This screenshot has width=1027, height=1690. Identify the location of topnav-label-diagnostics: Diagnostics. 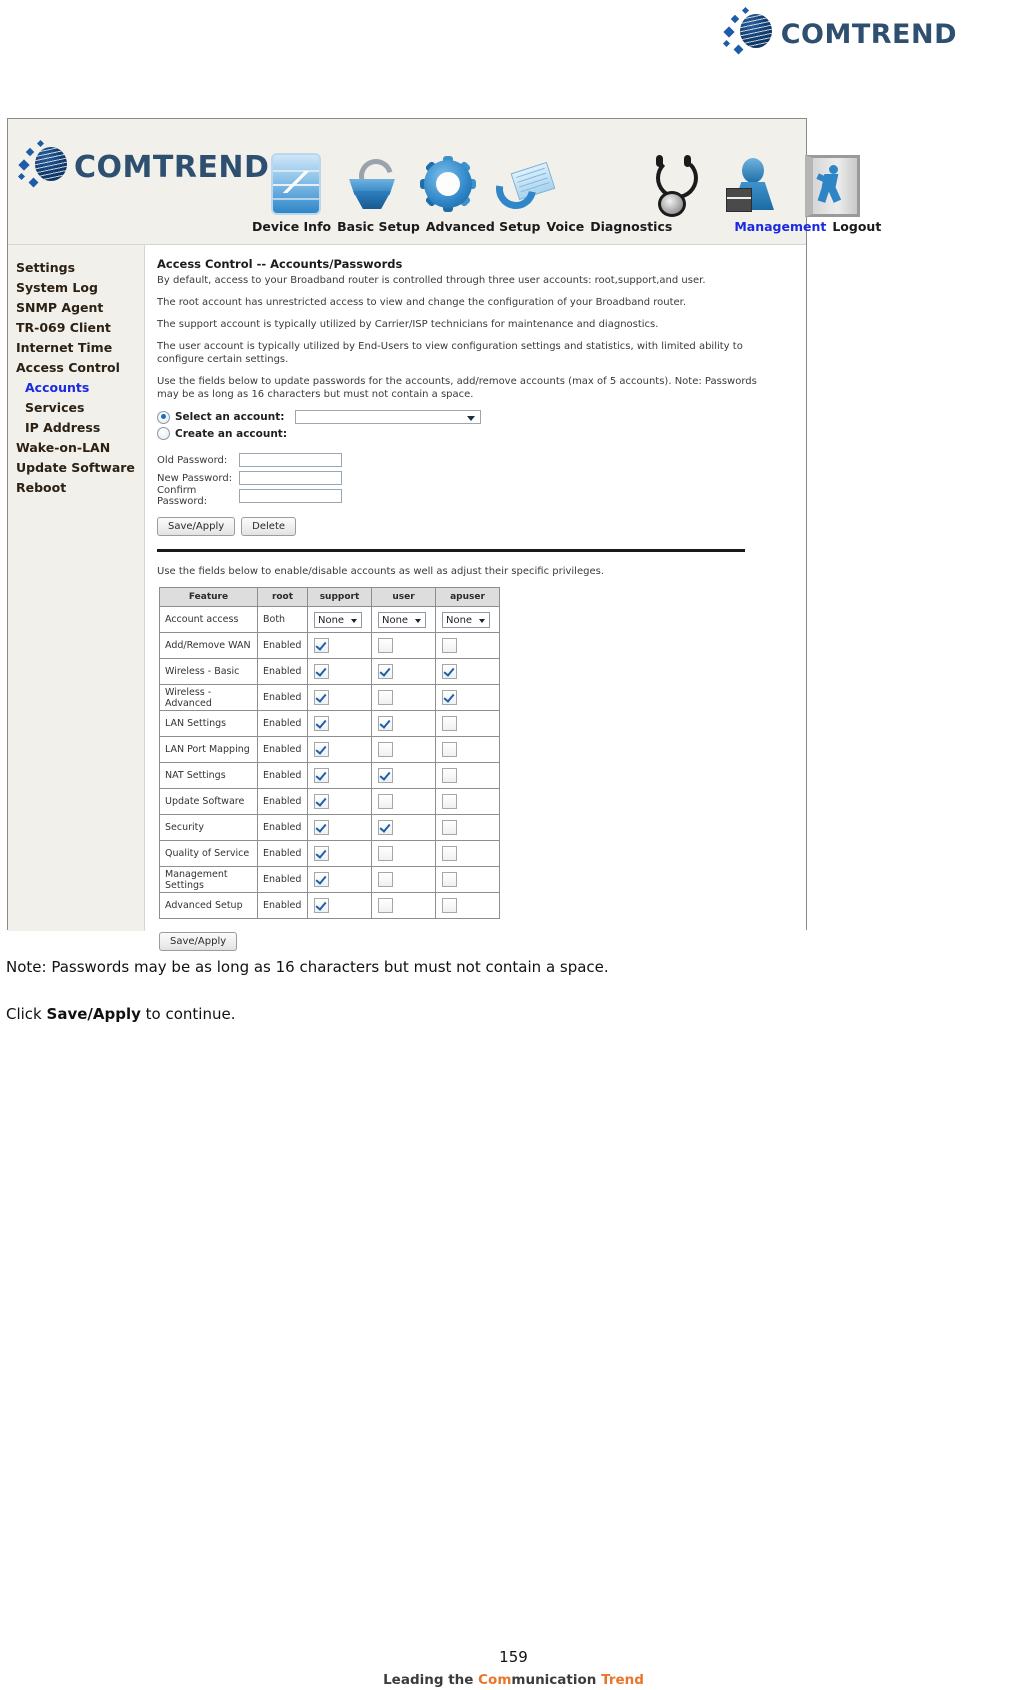
(662, 226).